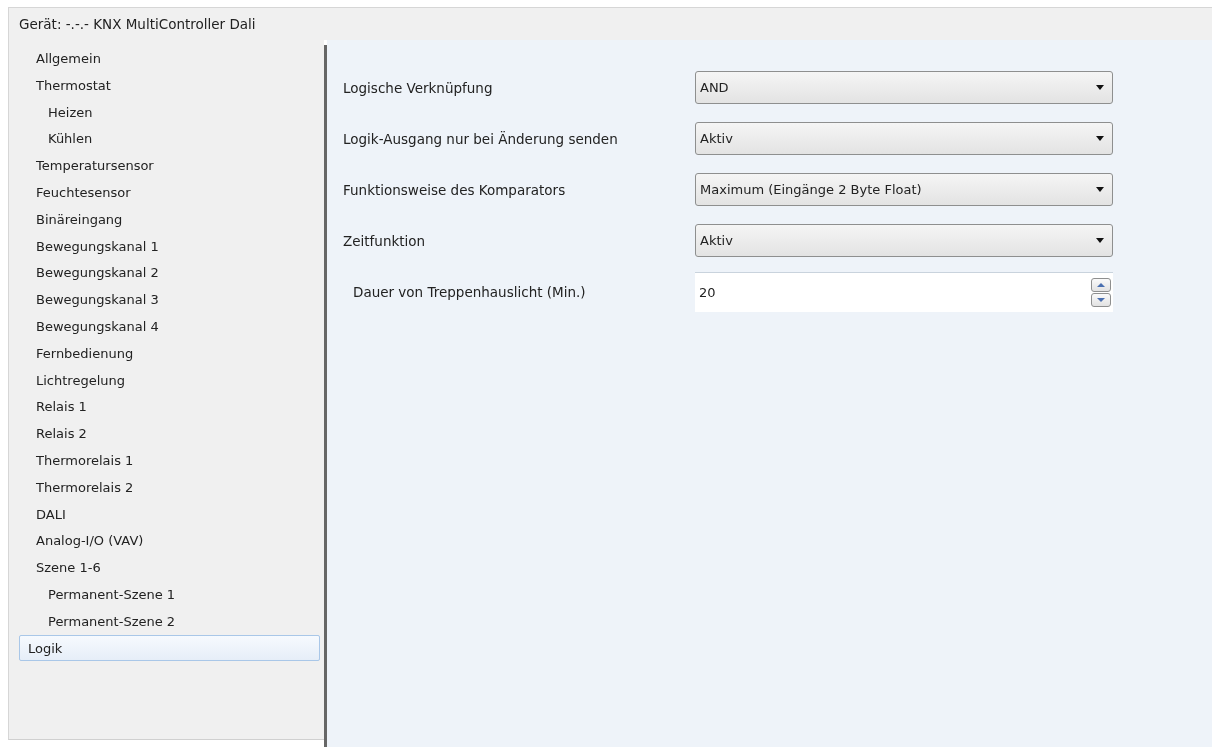 The image size is (1212, 747). What do you see at coordinates (166, 58) in the screenshot?
I see `sidebar-item: Allgemein` at bounding box center [166, 58].